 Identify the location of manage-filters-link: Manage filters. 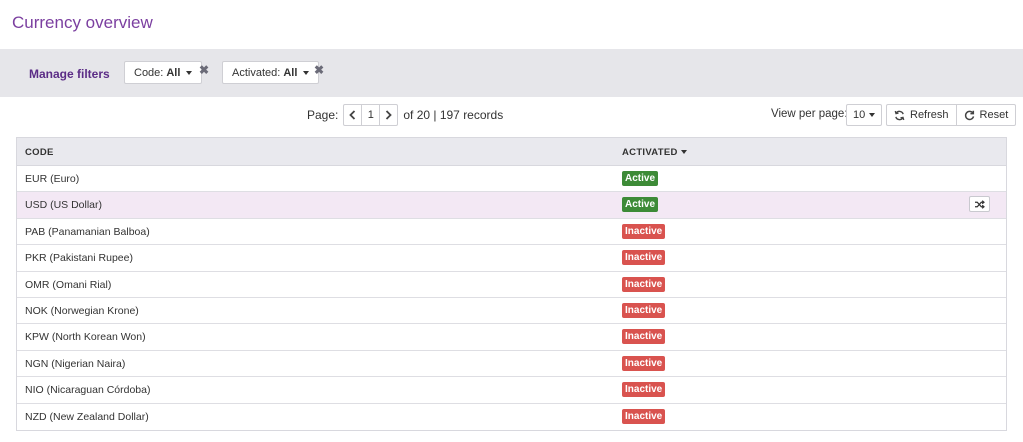
(69, 74).